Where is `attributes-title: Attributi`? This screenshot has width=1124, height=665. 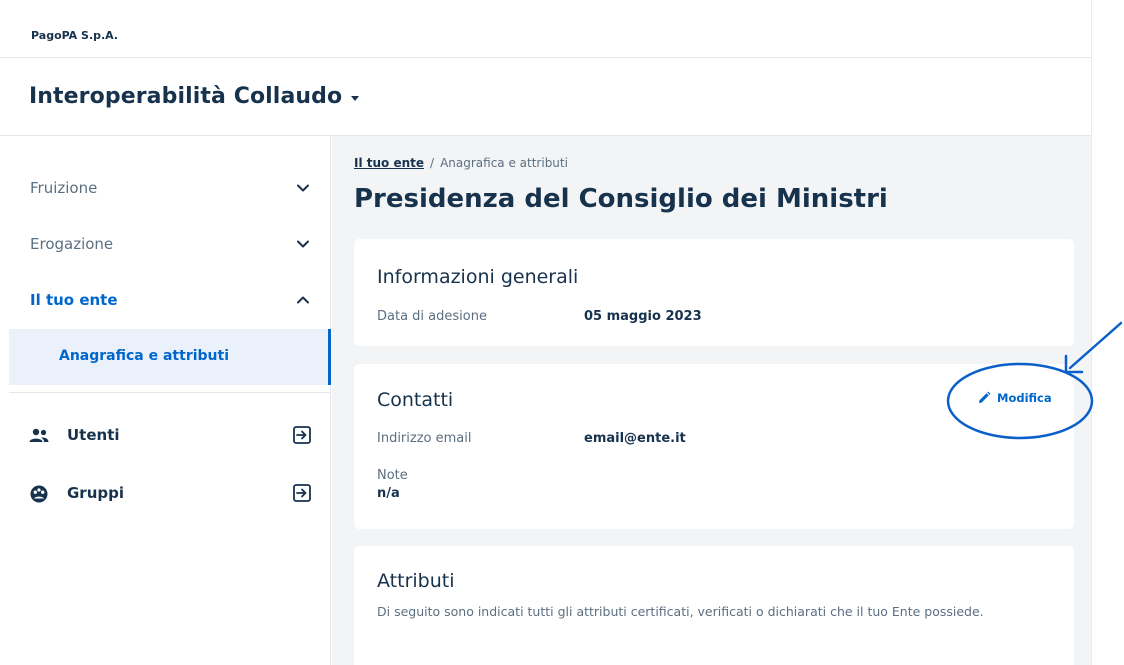 attributes-title: Attributi is located at coordinates (416, 581).